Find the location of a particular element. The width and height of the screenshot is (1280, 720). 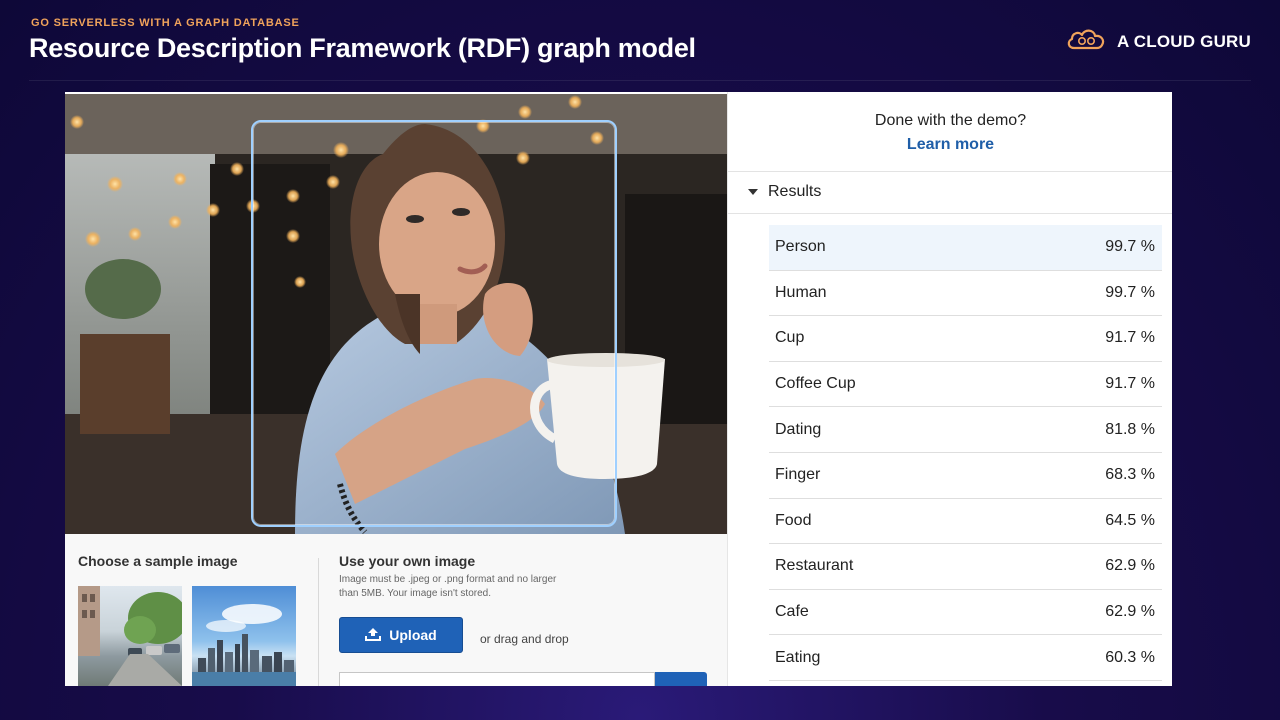

sample-image-skyline is located at coordinates (244, 636).